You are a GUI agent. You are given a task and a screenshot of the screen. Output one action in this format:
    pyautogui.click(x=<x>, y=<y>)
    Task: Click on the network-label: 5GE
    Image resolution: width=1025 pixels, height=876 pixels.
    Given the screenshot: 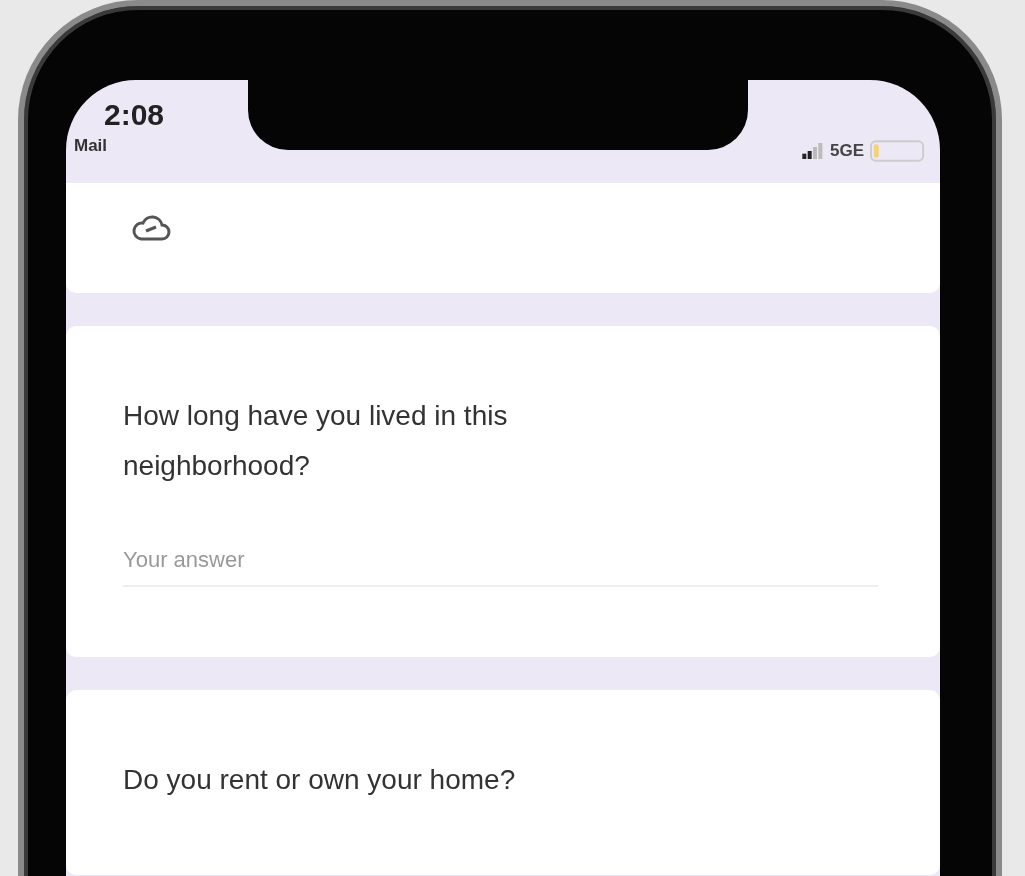 What is the action you would take?
    pyautogui.click(x=846, y=151)
    